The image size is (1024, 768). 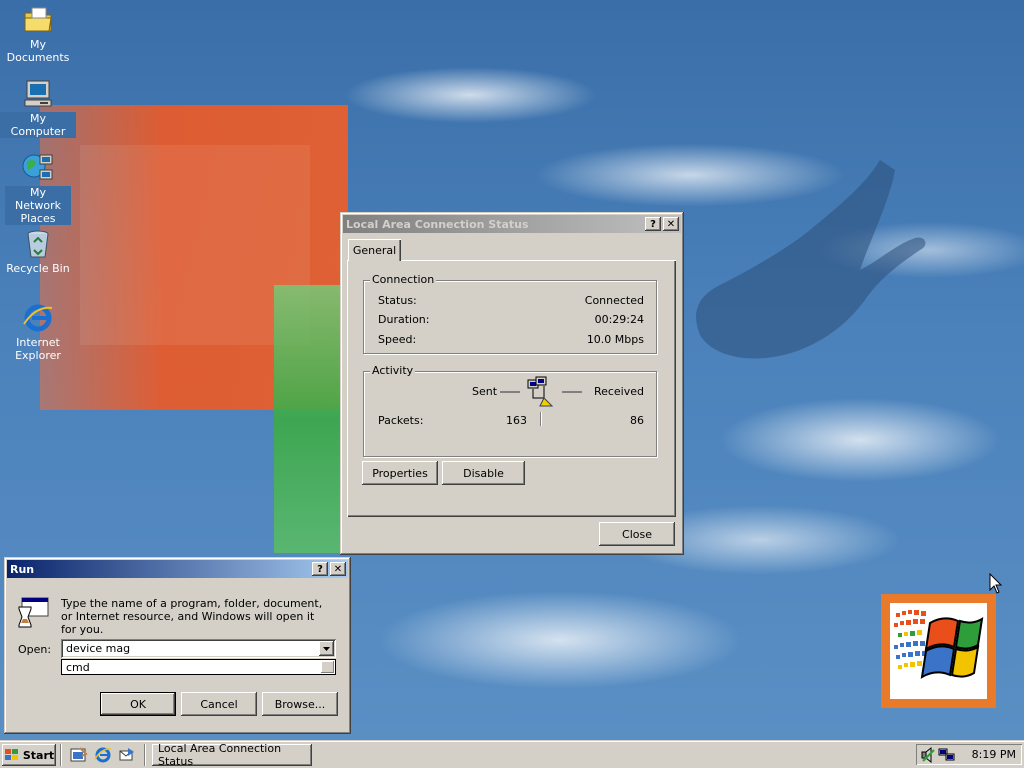 I want to click on disable-button: Disable, so click(x=483, y=473).